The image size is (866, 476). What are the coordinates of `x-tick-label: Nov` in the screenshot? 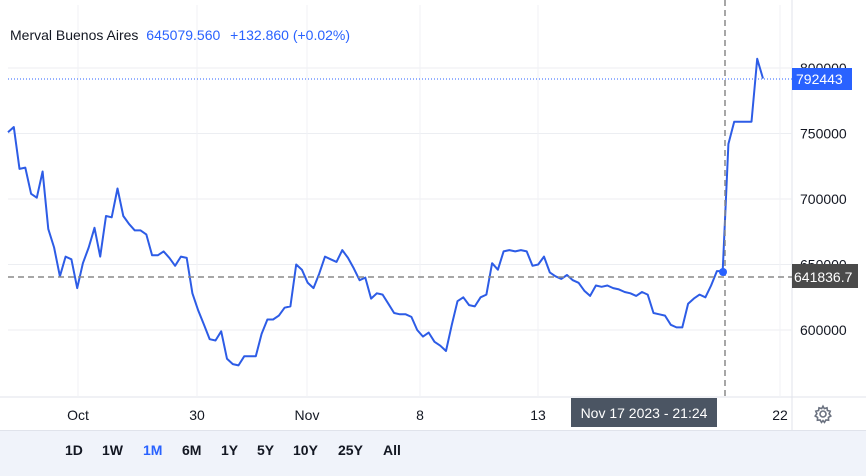 It's located at (307, 415).